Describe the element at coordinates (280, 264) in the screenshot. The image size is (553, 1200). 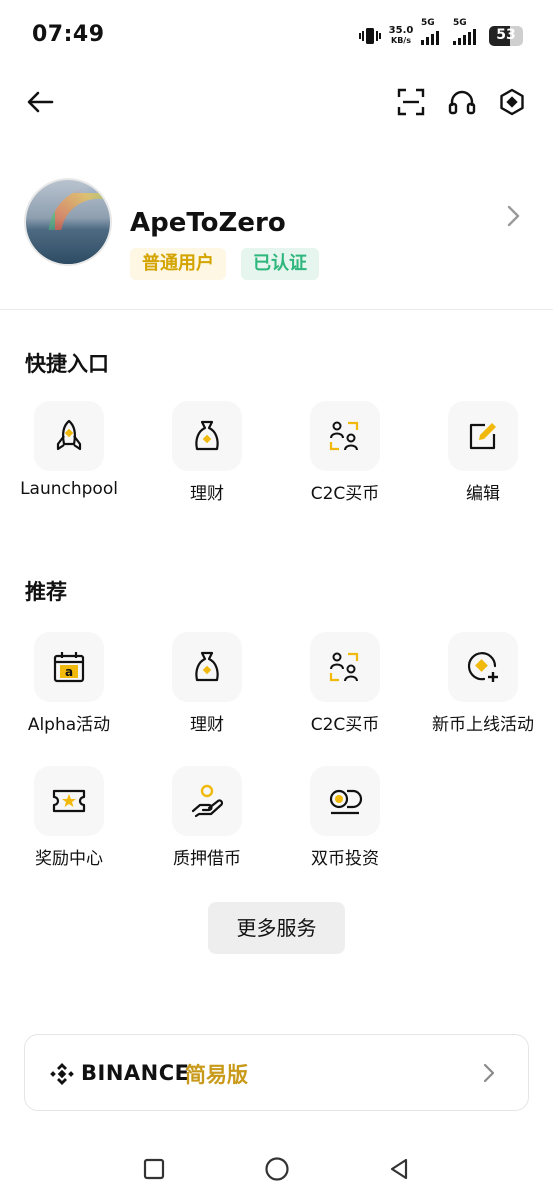
I see `verified-badge: 已认证` at that location.